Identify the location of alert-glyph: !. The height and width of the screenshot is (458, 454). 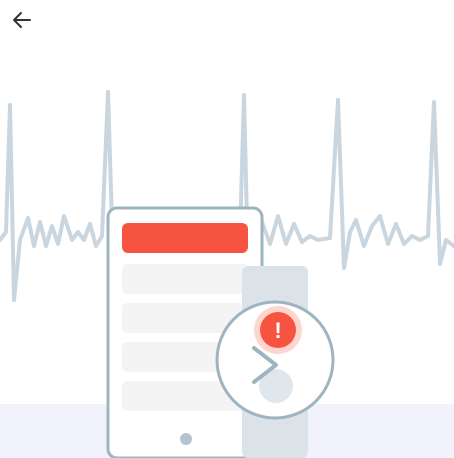
(277, 330).